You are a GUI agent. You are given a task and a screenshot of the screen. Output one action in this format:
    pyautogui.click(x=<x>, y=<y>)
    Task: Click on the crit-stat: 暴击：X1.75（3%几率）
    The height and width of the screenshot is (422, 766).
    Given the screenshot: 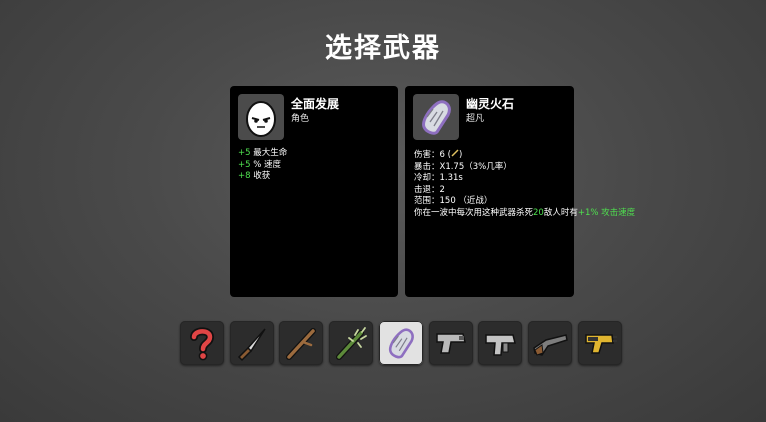 What is the action you would take?
    pyautogui.click(x=463, y=166)
    